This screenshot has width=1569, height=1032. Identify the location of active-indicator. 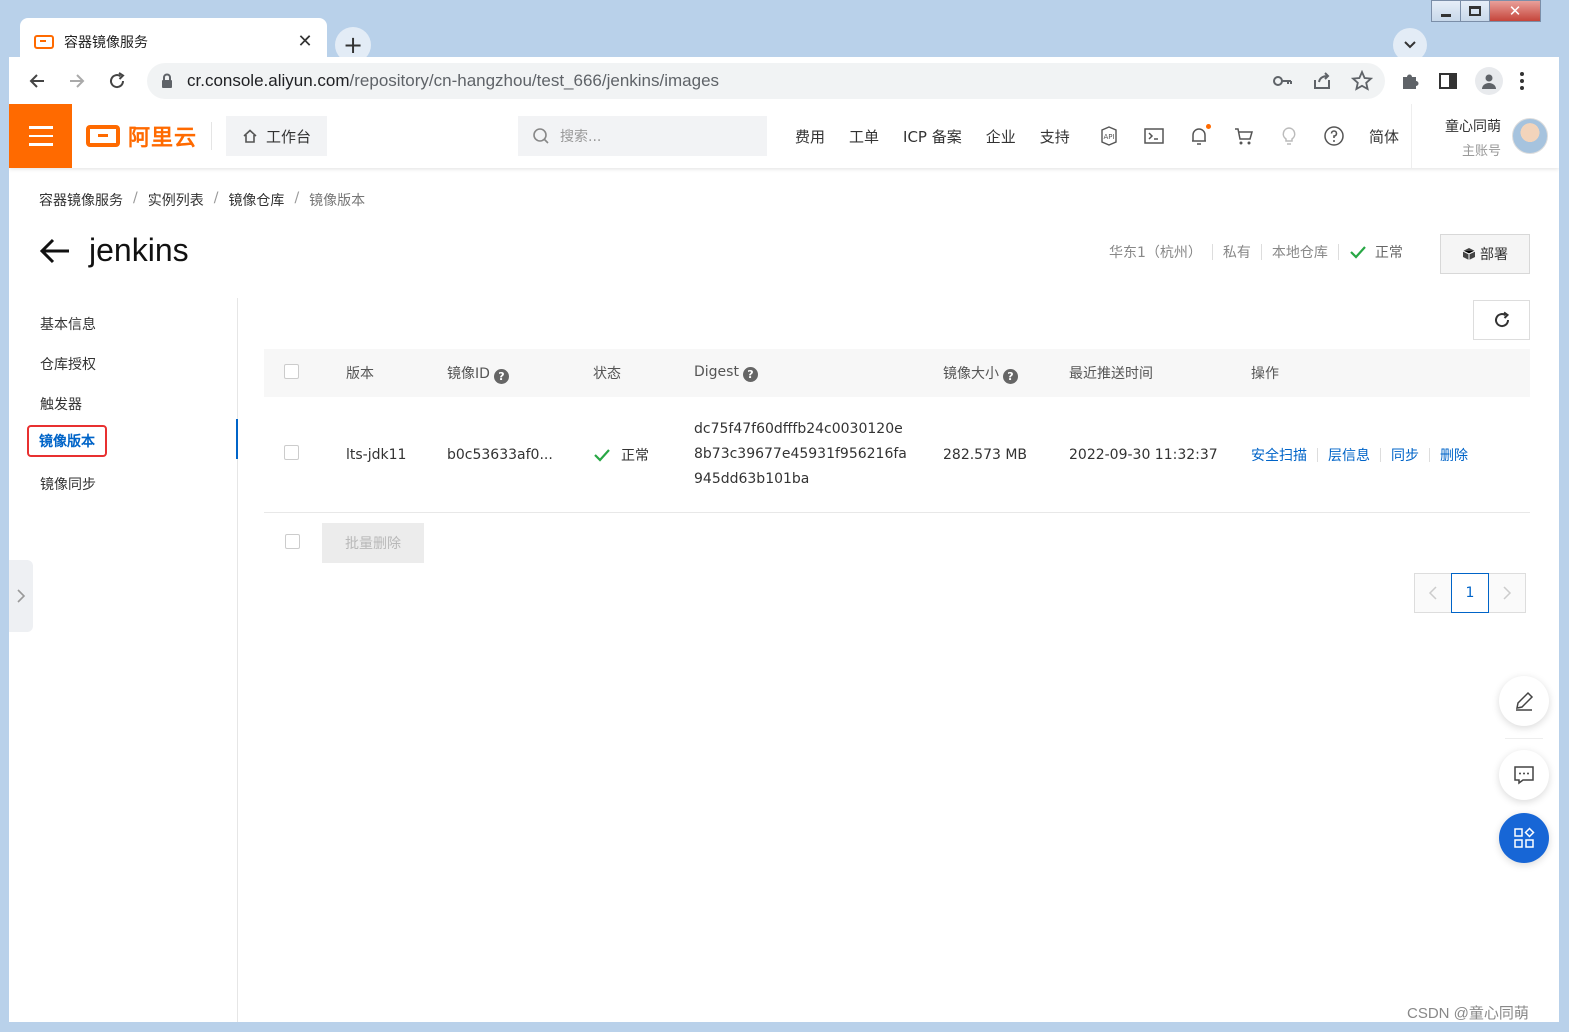
(237, 439).